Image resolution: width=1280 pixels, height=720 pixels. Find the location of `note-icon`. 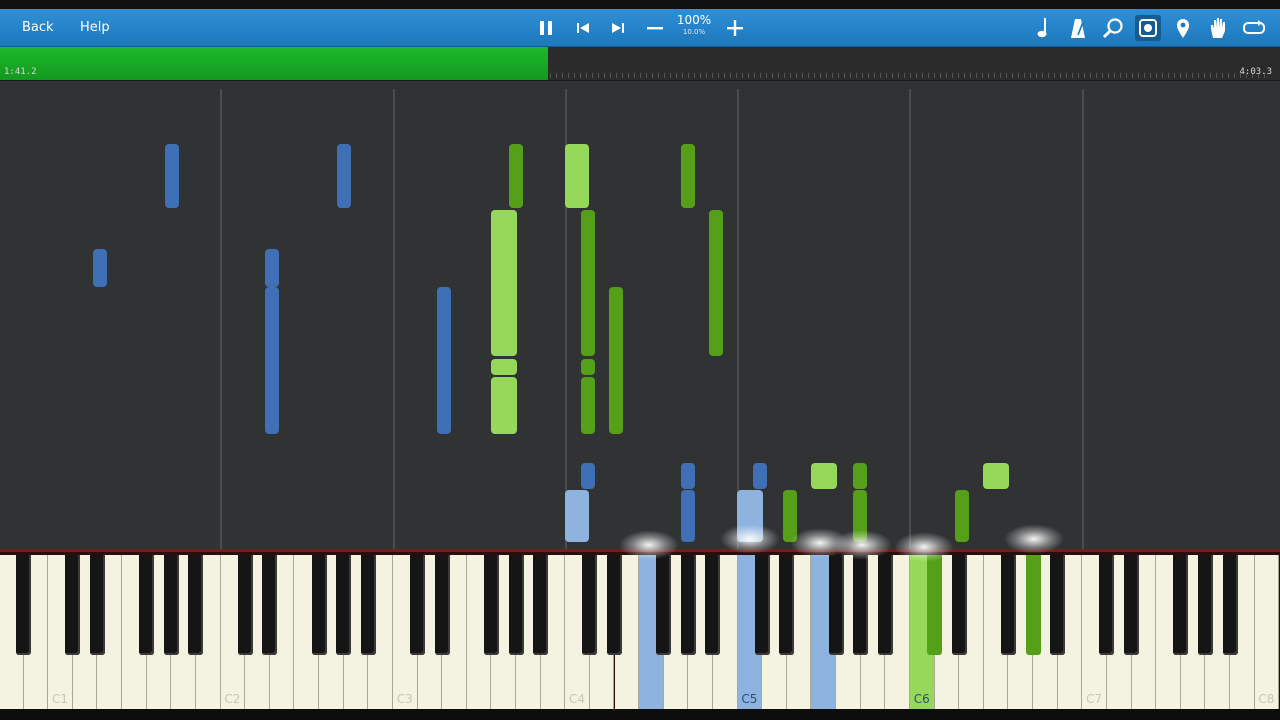

note-icon is located at coordinates (1043, 28).